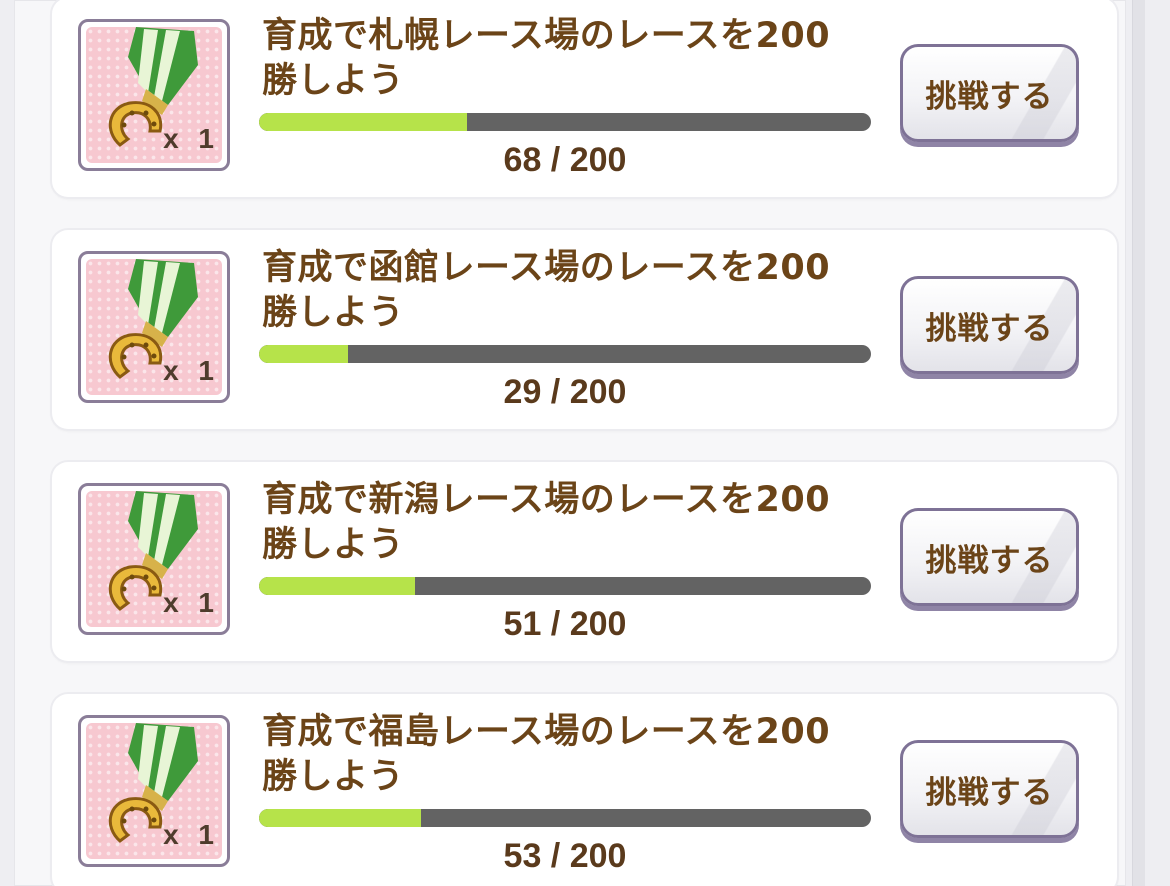  What do you see at coordinates (565, 856) in the screenshot?
I see `progress-count: 53 / 200` at bounding box center [565, 856].